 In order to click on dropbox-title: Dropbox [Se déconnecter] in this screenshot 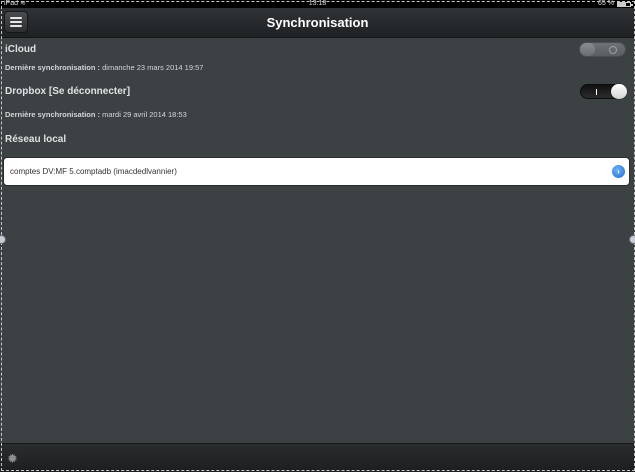, I will do `click(68, 91)`.